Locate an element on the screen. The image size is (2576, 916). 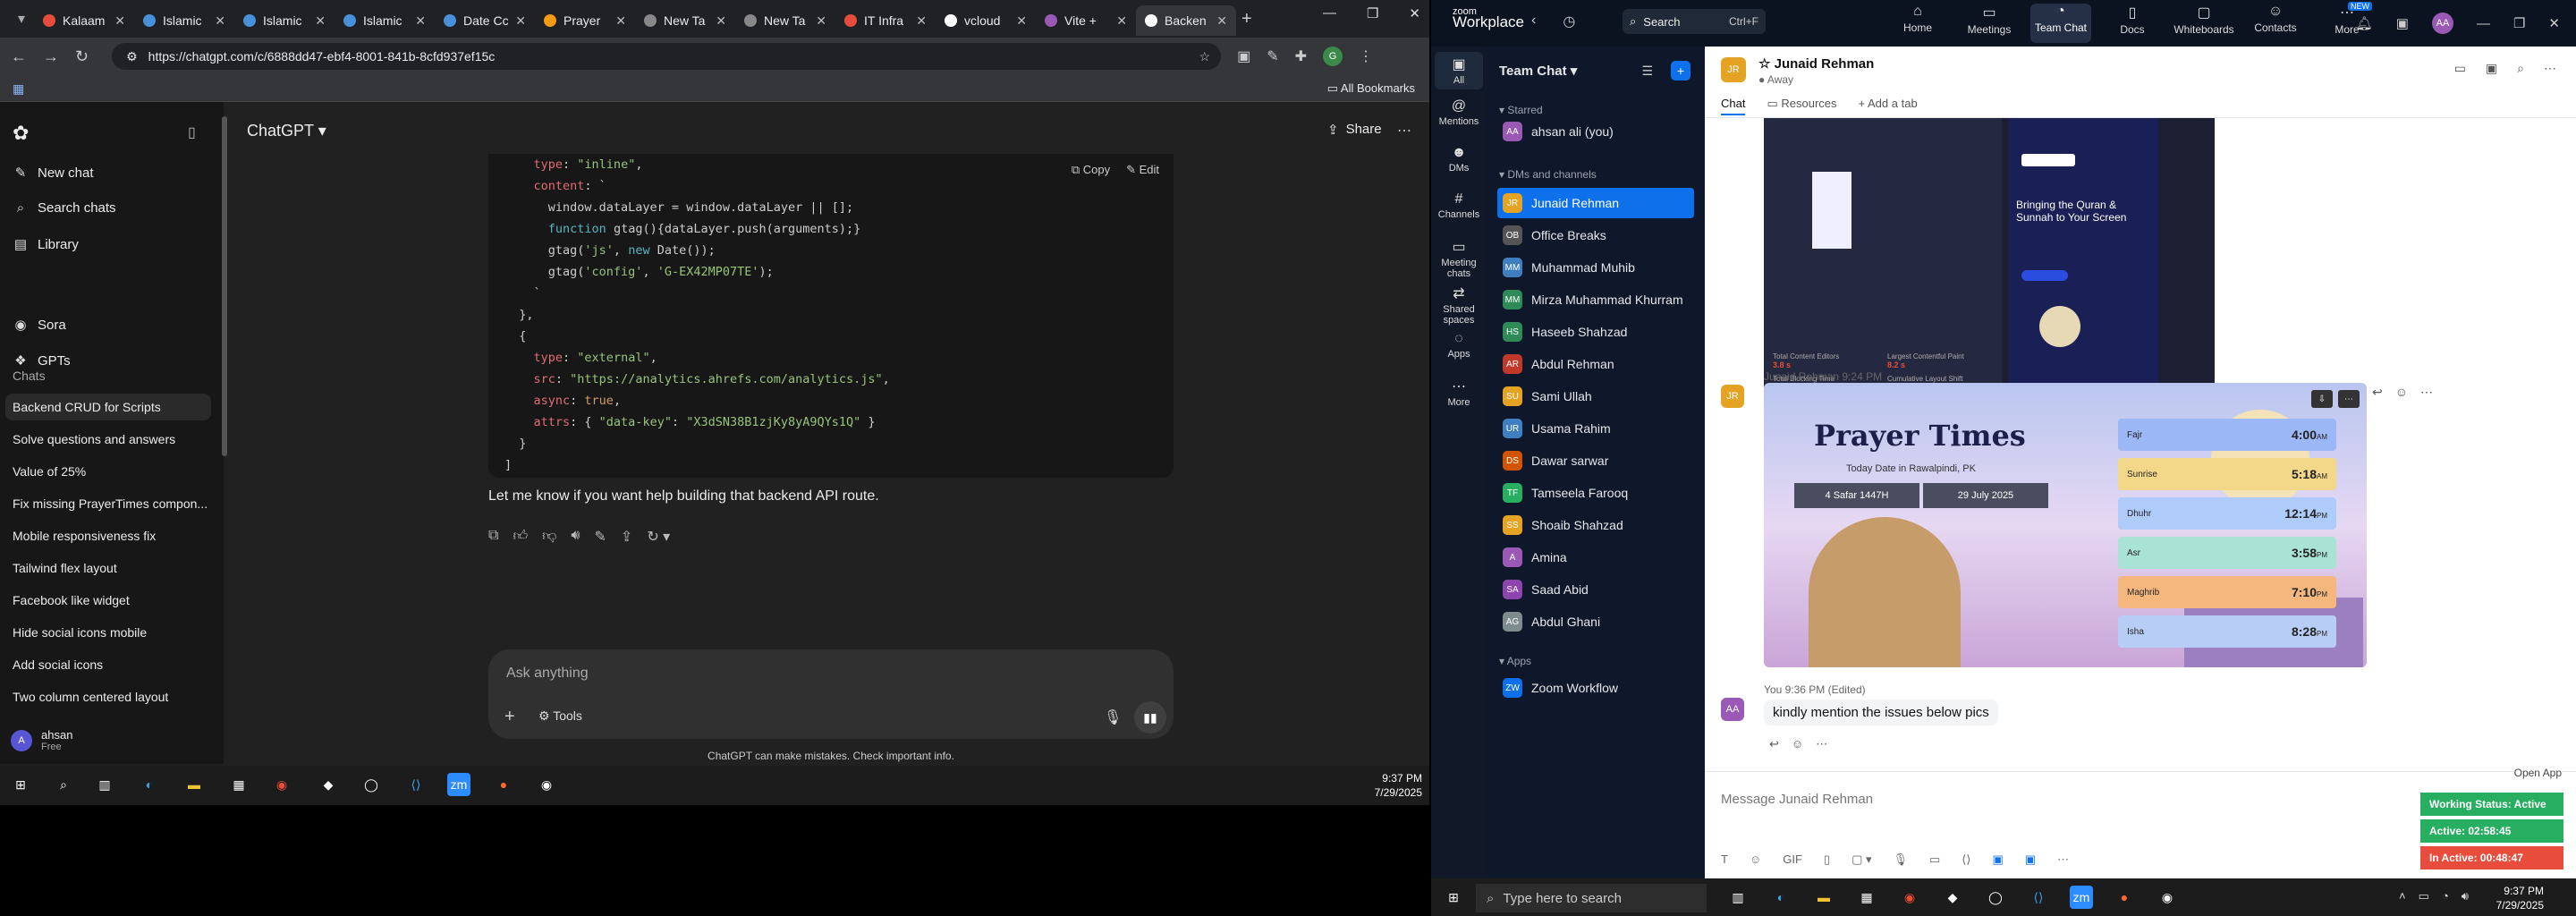
tab-meetings: ▭ Meetings is located at coordinates (1989, 23).